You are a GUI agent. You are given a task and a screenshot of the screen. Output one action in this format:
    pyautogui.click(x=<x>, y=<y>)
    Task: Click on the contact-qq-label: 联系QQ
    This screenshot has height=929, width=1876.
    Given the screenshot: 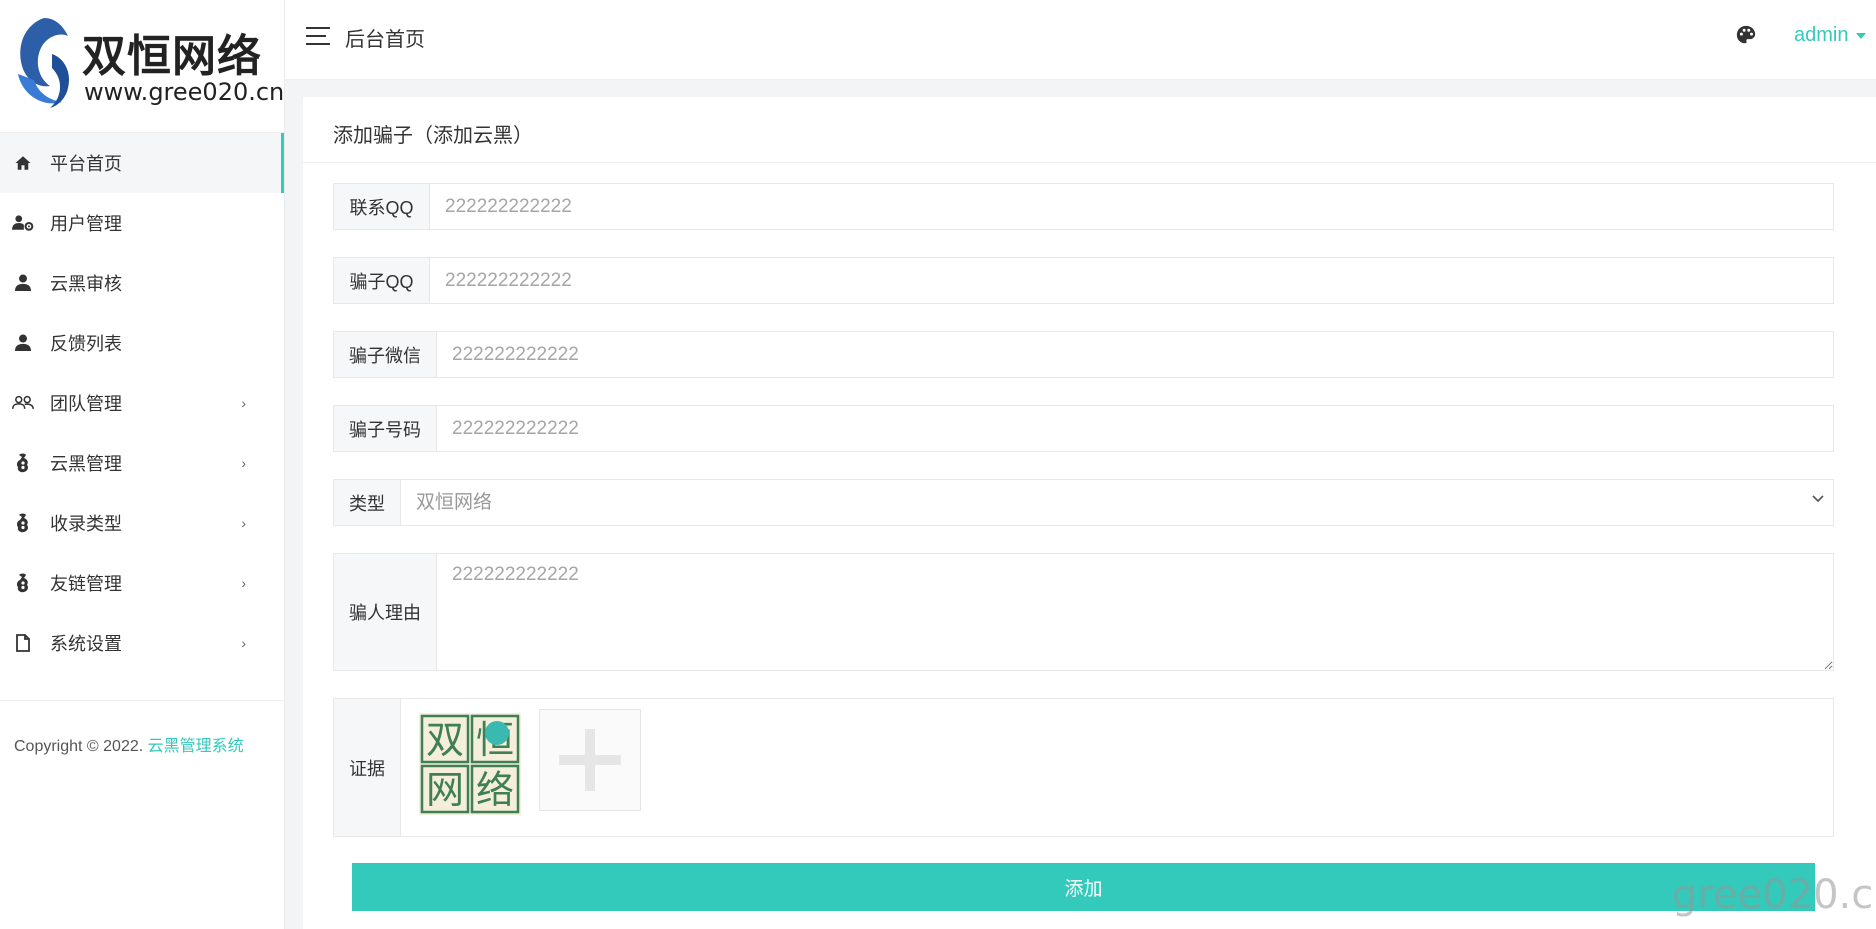 What is the action you would take?
    pyautogui.click(x=382, y=206)
    